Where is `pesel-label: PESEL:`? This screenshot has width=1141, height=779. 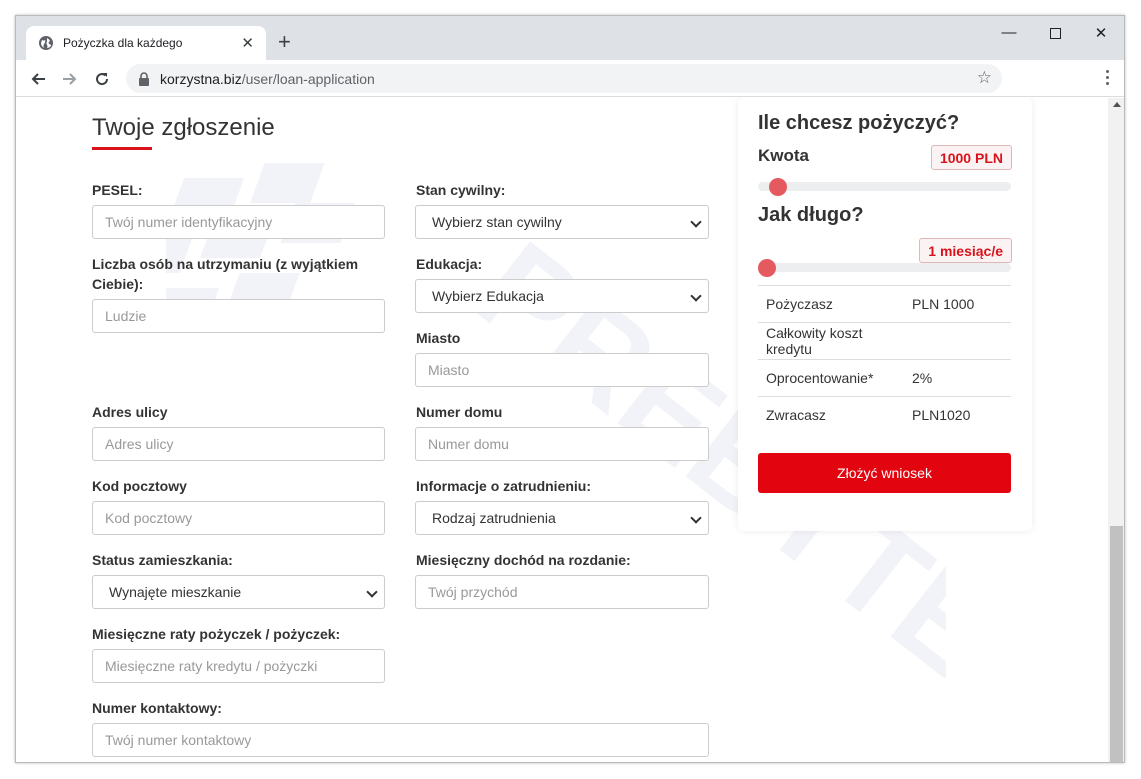 pesel-label: PESEL: is located at coordinates (117, 190).